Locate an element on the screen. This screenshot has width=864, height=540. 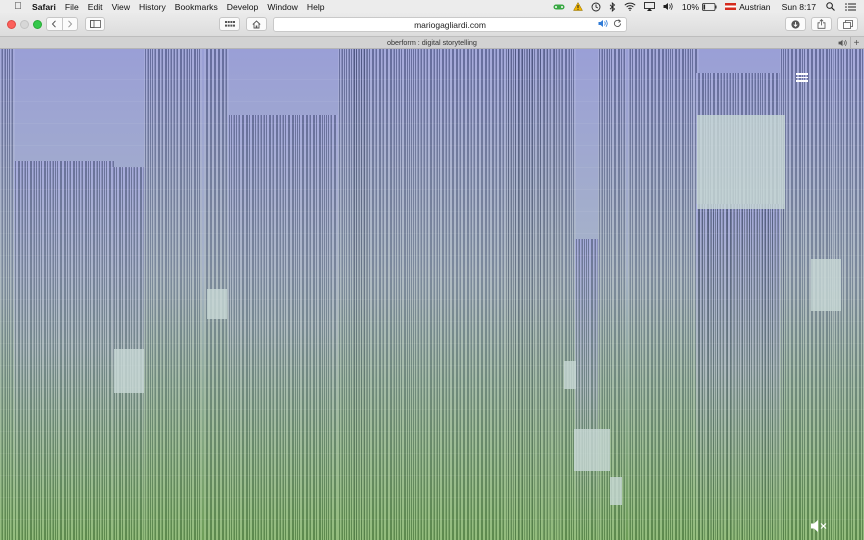
battery-percent: 10% is located at coordinates (690, 7).